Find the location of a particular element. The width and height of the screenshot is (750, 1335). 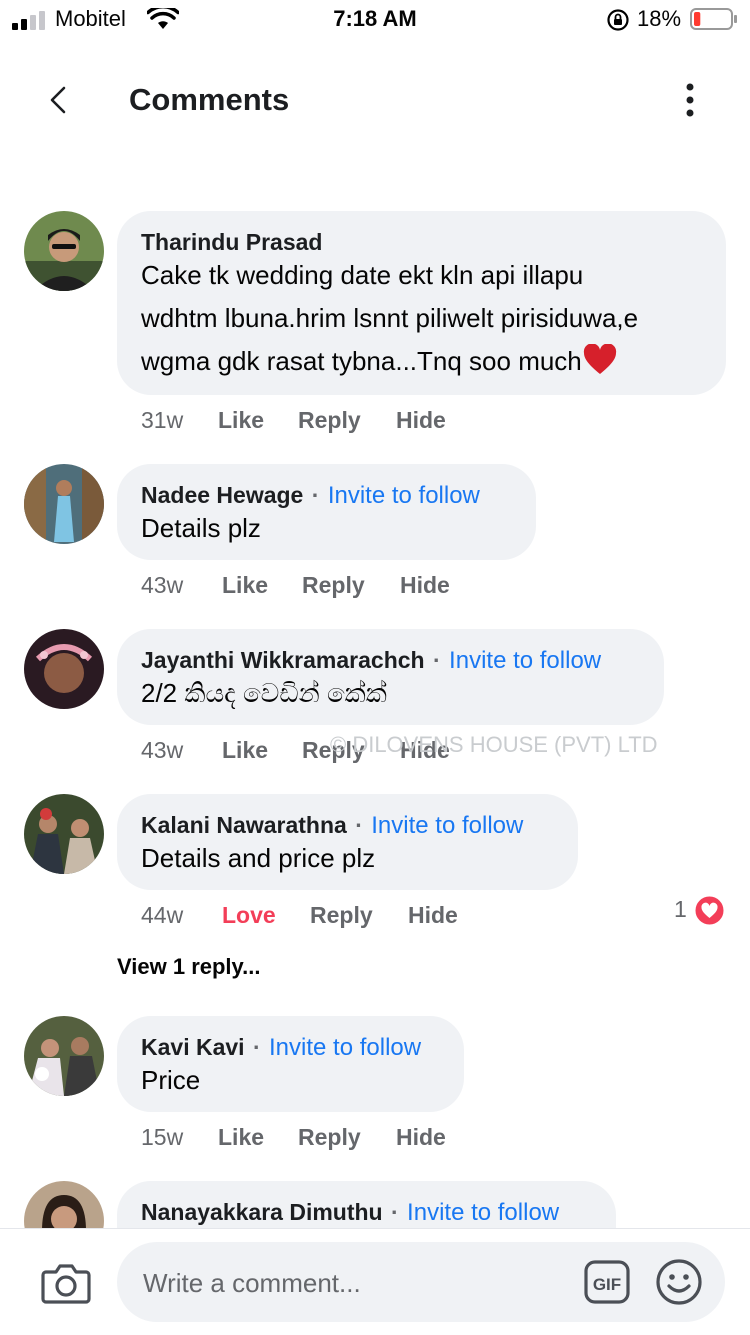

svg-text: GIF is located at coordinates (607, 1284).